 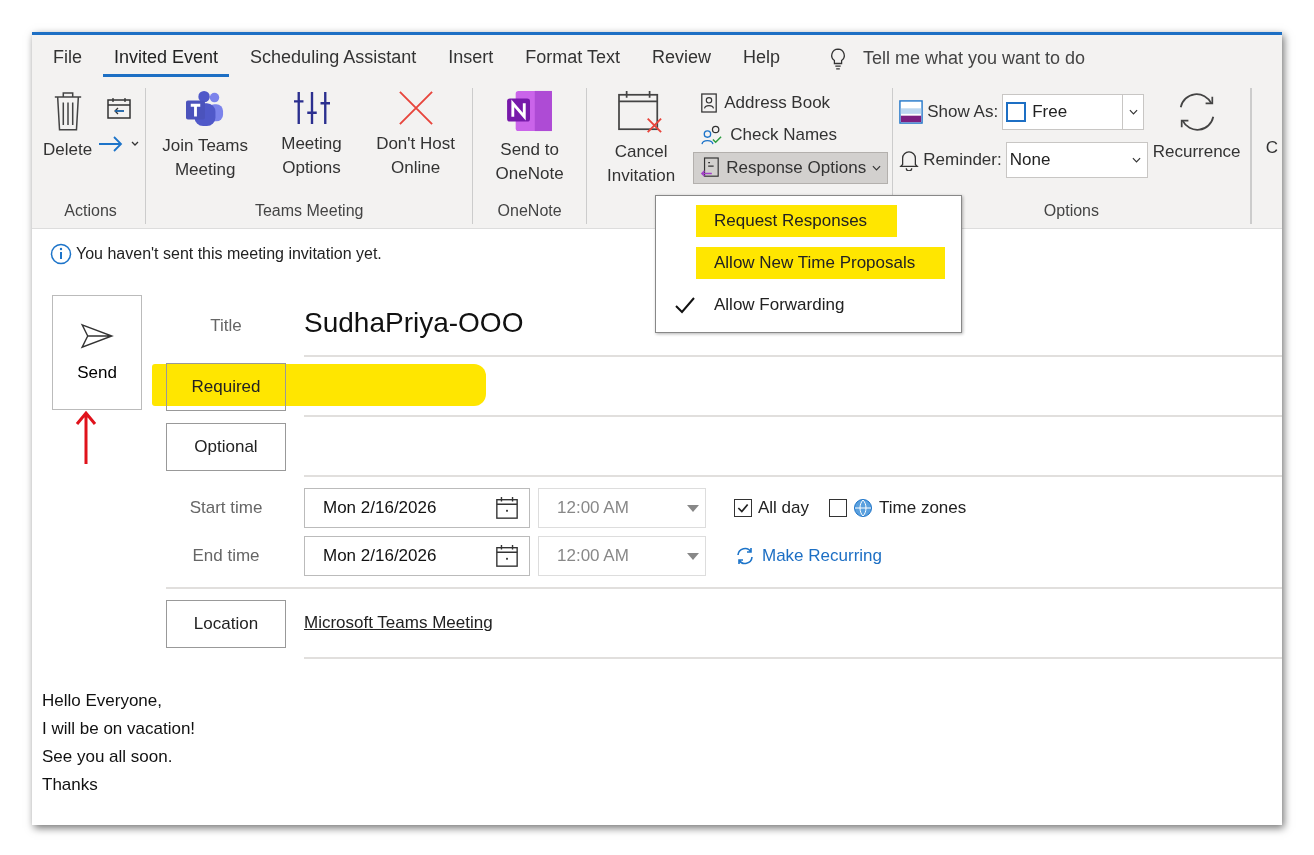 What do you see at coordinates (166, 58) in the screenshot?
I see `ribbon-tab: Invited Event` at bounding box center [166, 58].